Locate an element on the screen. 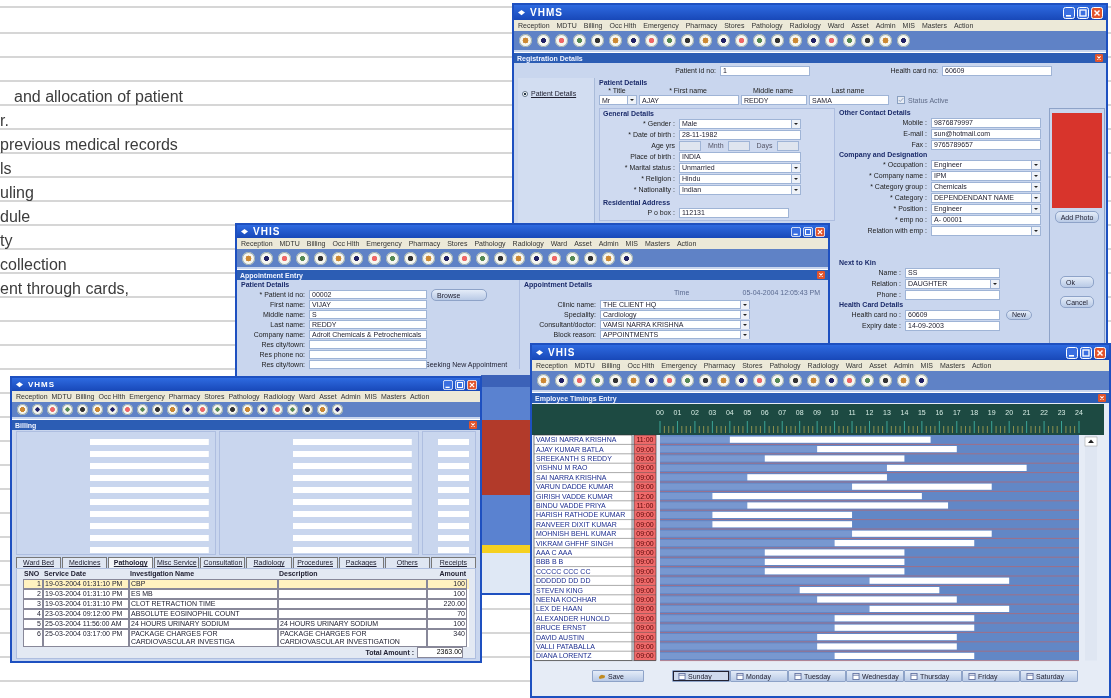 This screenshot has width=1111, height=698. text-line: ls is located at coordinates (6, 169).